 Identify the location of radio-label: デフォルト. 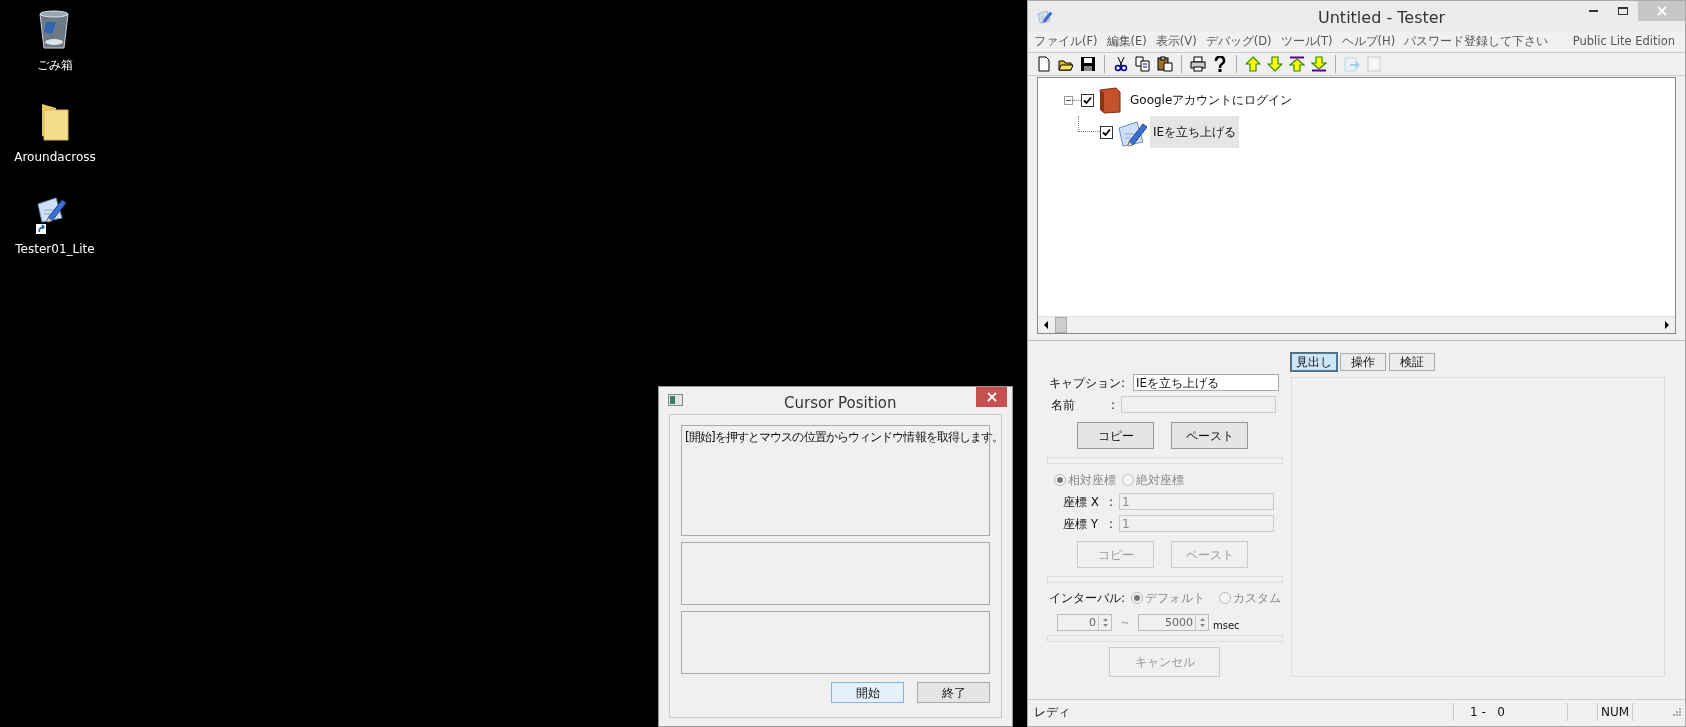
(1175, 598).